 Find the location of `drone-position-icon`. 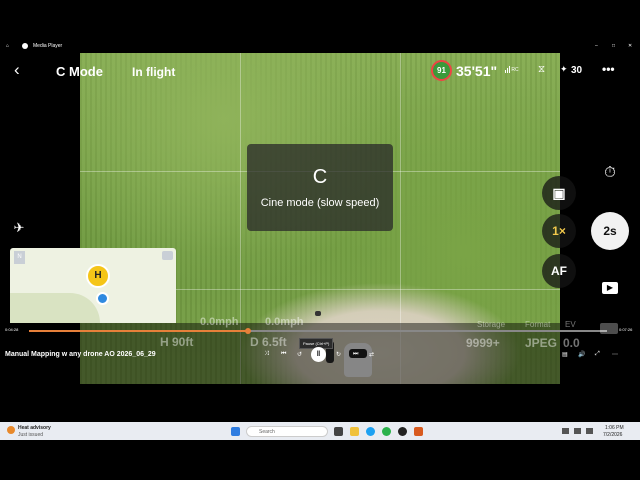

drone-position-icon is located at coordinates (102, 298).